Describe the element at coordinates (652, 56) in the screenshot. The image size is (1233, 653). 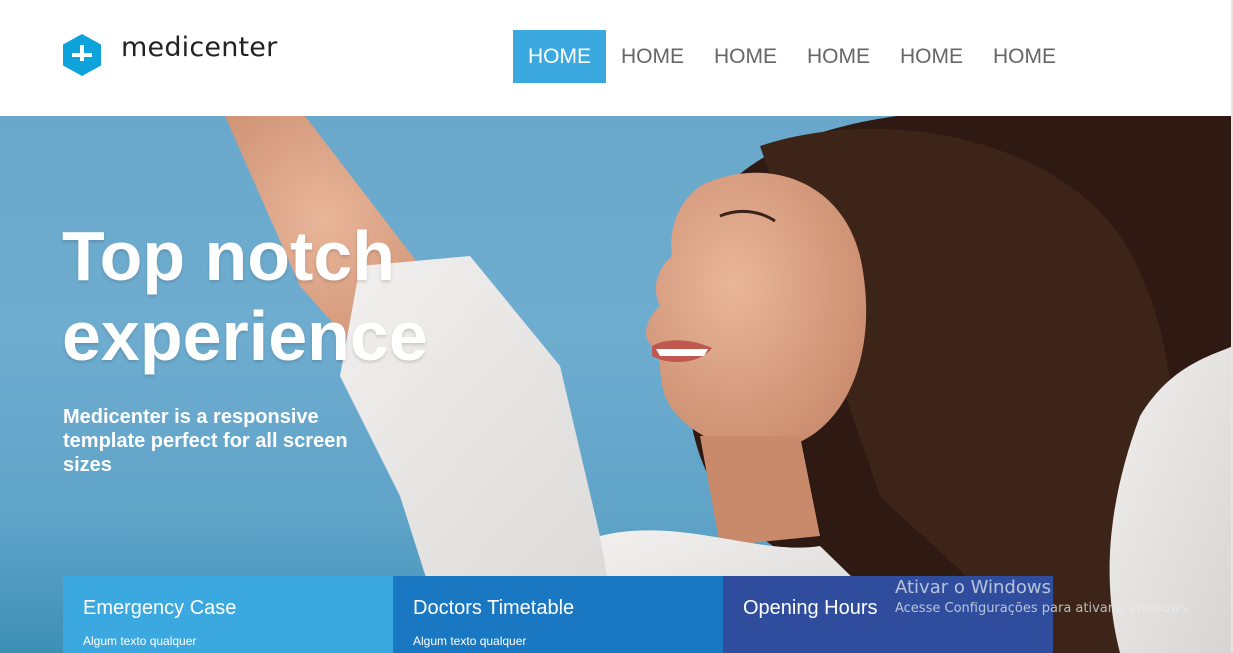
I see `nav-item-home-2: HOME` at that location.